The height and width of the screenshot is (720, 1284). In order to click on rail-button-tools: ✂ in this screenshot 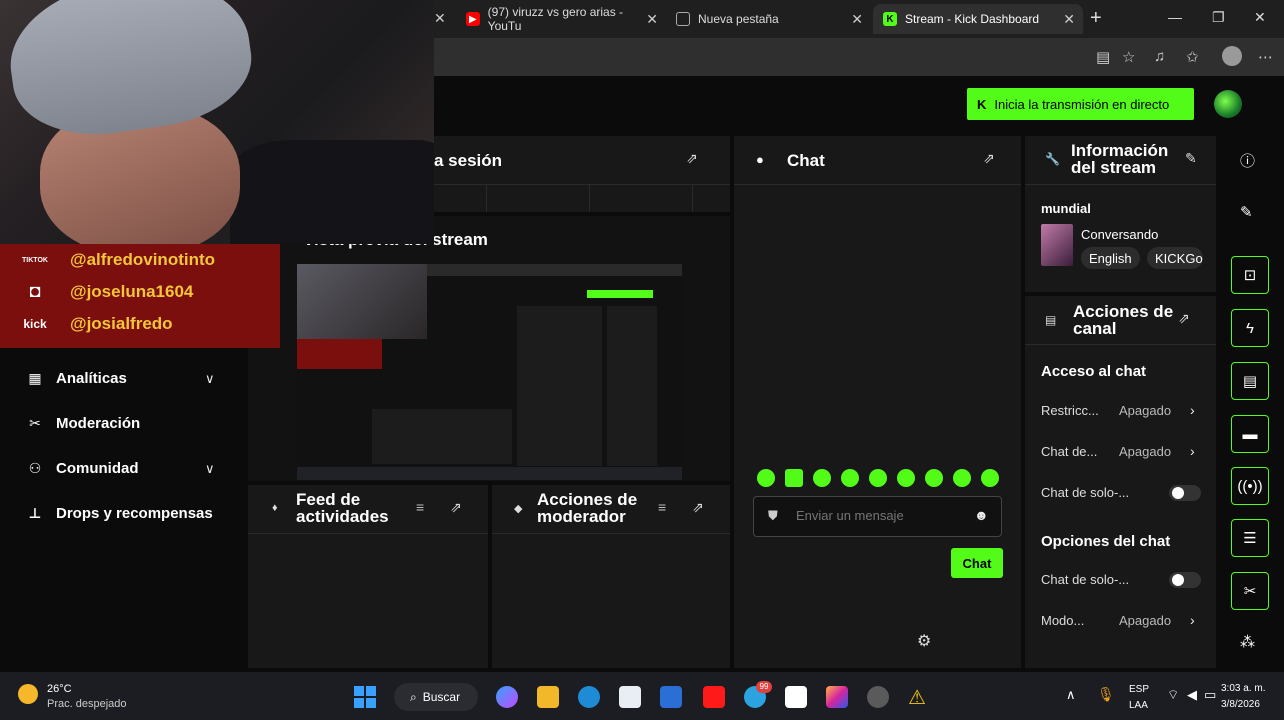, I will do `click(1250, 591)`.